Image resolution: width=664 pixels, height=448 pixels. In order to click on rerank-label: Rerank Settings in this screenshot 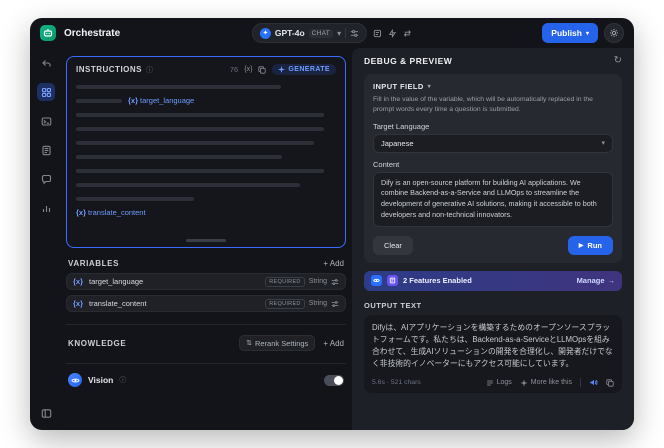, I will do `click(281, 343)`.